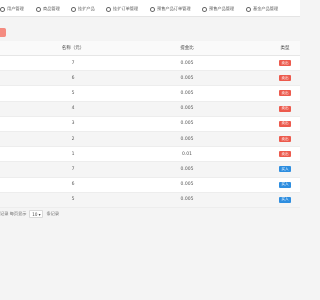 Image resolution: width=320 pixels, height=300 pixels. I want to click on header-type: 类型, so click(285, 48).